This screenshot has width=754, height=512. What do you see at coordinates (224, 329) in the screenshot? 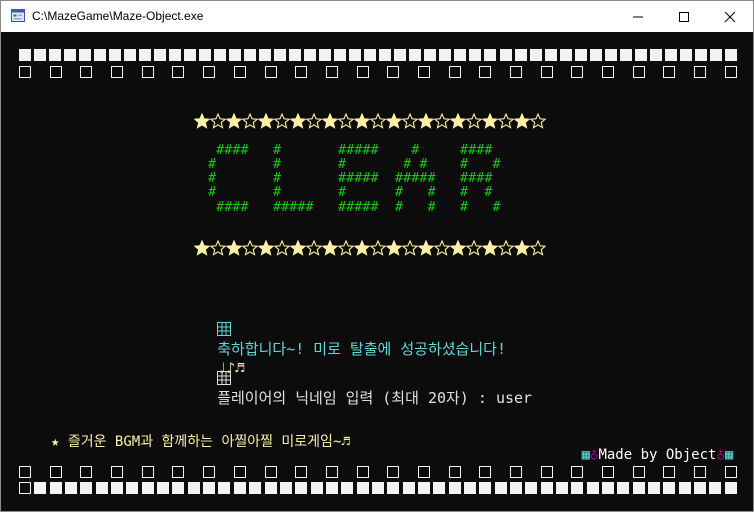
I see `grid-square-icon` at bounding box center [224, 329].